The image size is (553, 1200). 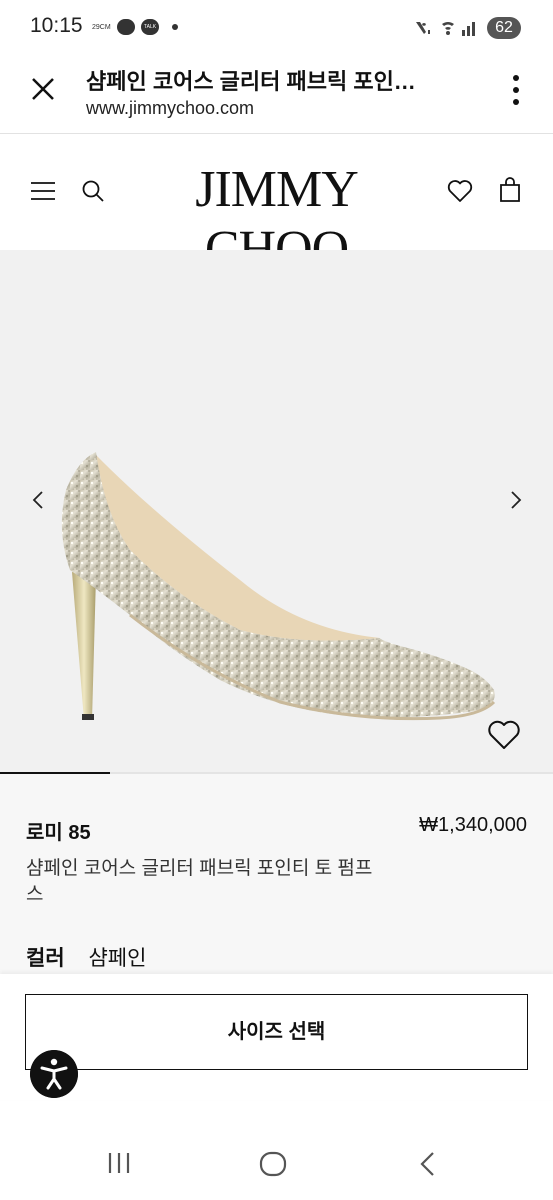 I want to click on recent-apps-icon, so click(x=119, y=1163).